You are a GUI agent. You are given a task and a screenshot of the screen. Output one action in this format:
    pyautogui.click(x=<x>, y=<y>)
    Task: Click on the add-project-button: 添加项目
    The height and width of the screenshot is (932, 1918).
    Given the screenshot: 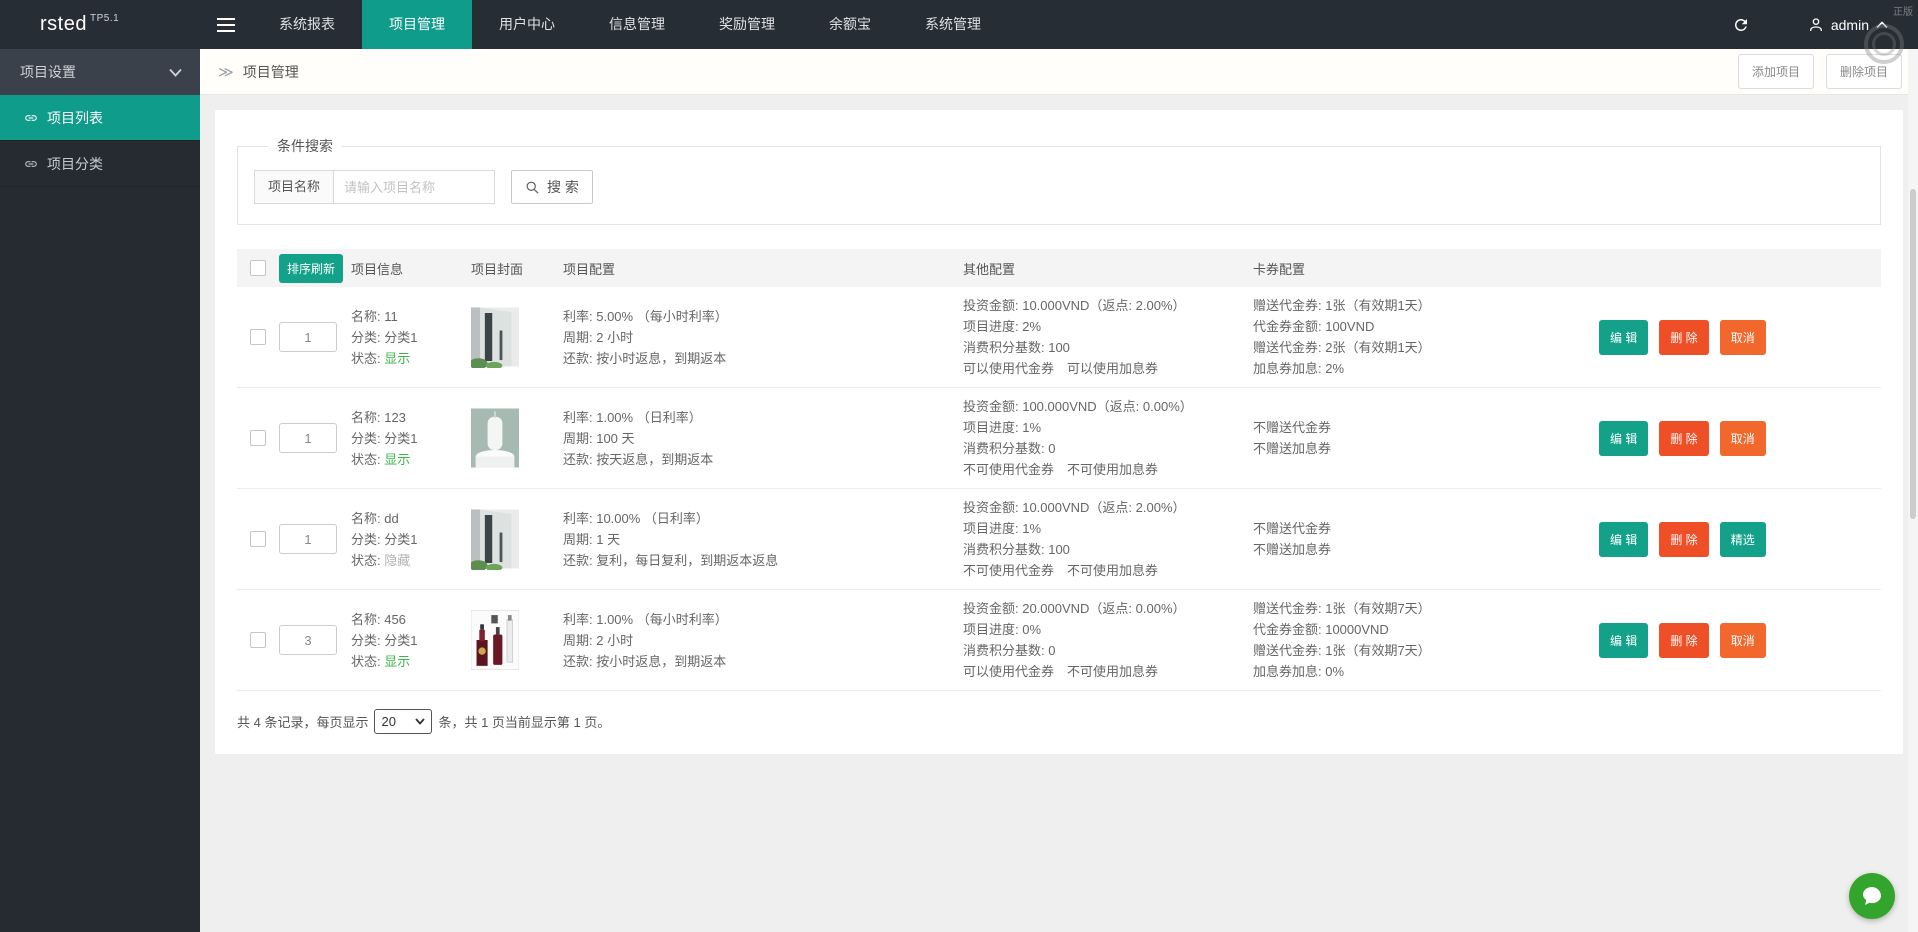 What is the action you would take?
    pyautogui.click(x=1775, y=71)
    